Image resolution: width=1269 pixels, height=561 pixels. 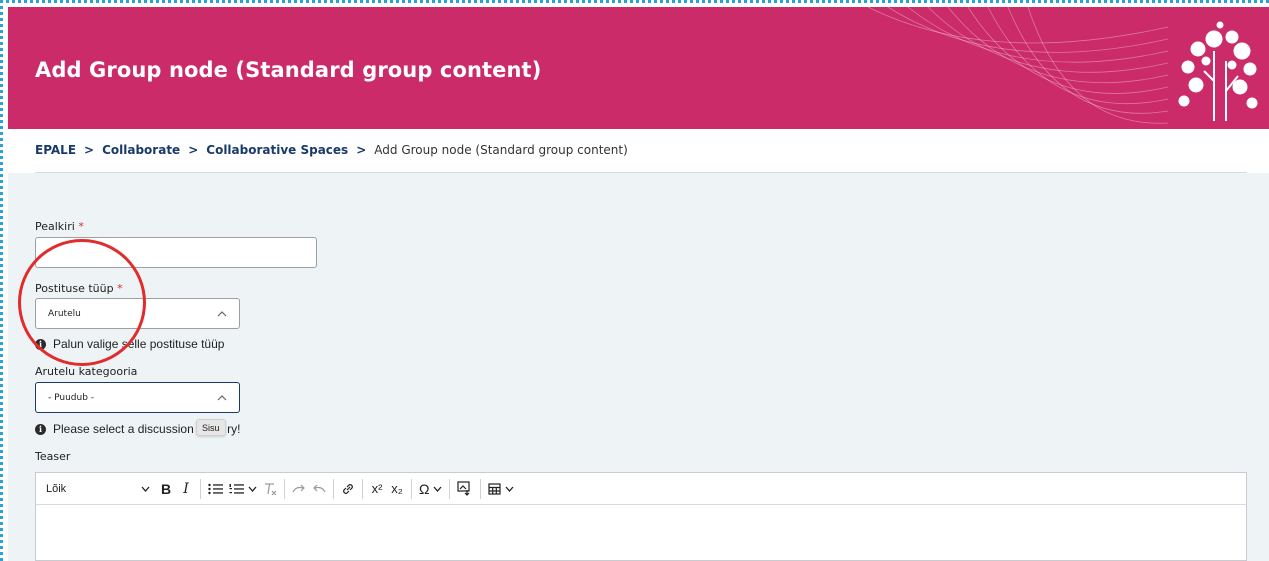 I want to click on teaser-label: Teaser, so click(x=53, y=456).